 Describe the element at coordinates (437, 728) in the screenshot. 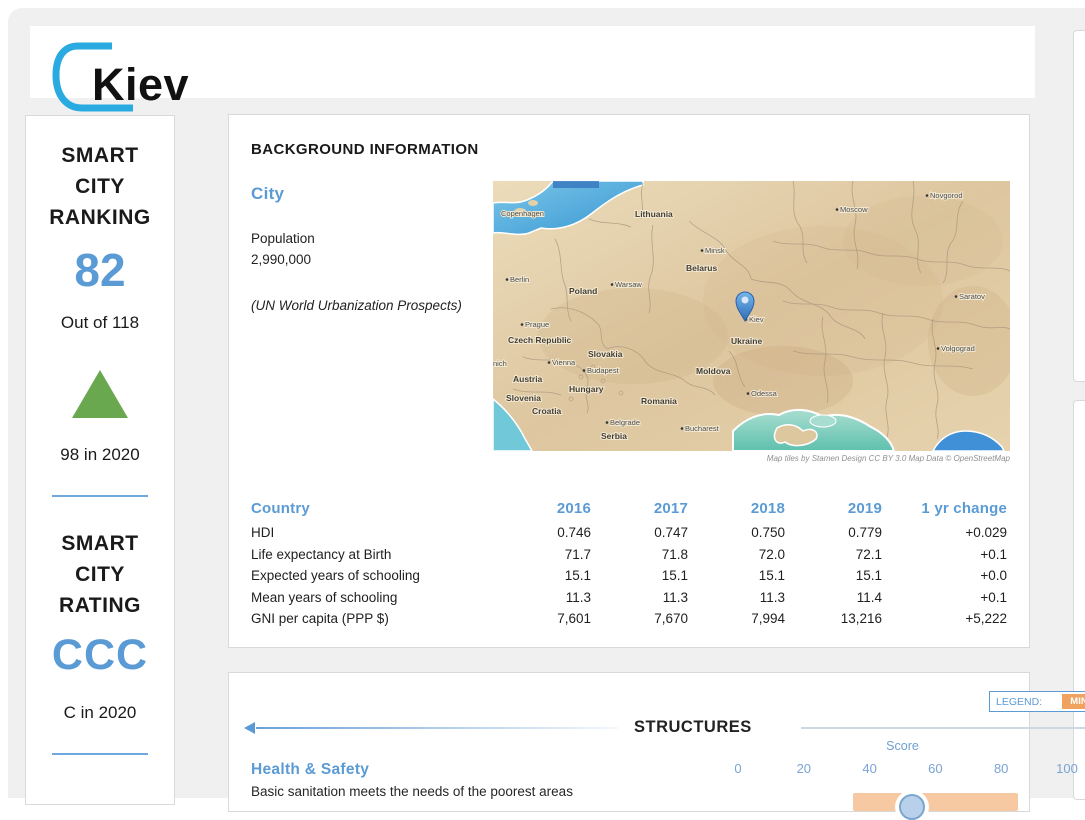

I see `nav-arrow-line` at that location.